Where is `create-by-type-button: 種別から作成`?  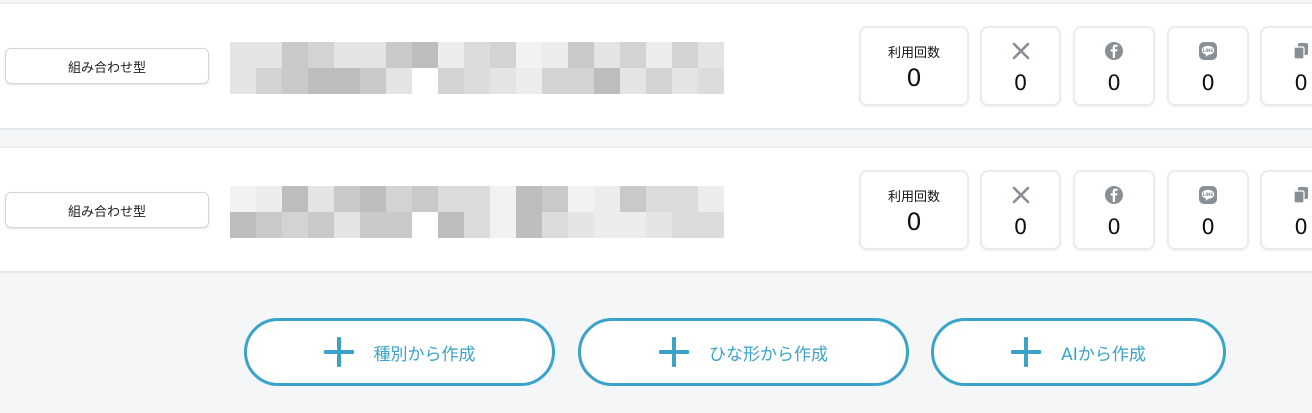
create-by-type-button: 種別から作成 is located at coordinates (399, 352).